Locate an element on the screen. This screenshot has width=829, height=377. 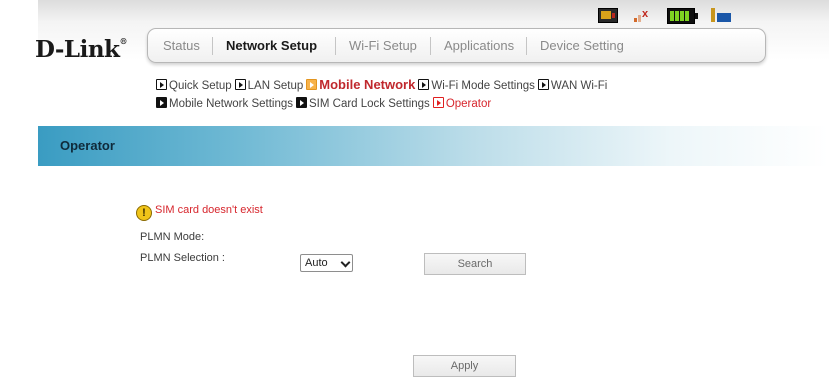
page-title: Operator is located at coordinates (87, 145).